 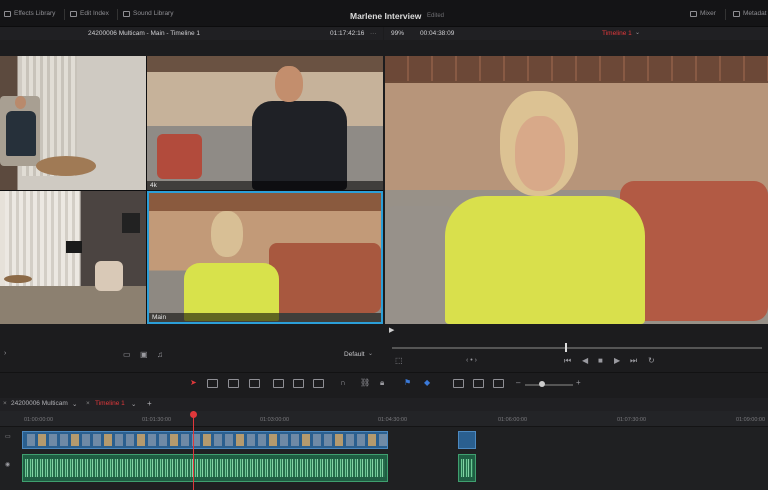 I want to click on preset-select: Default, so click(x=354, y=354).